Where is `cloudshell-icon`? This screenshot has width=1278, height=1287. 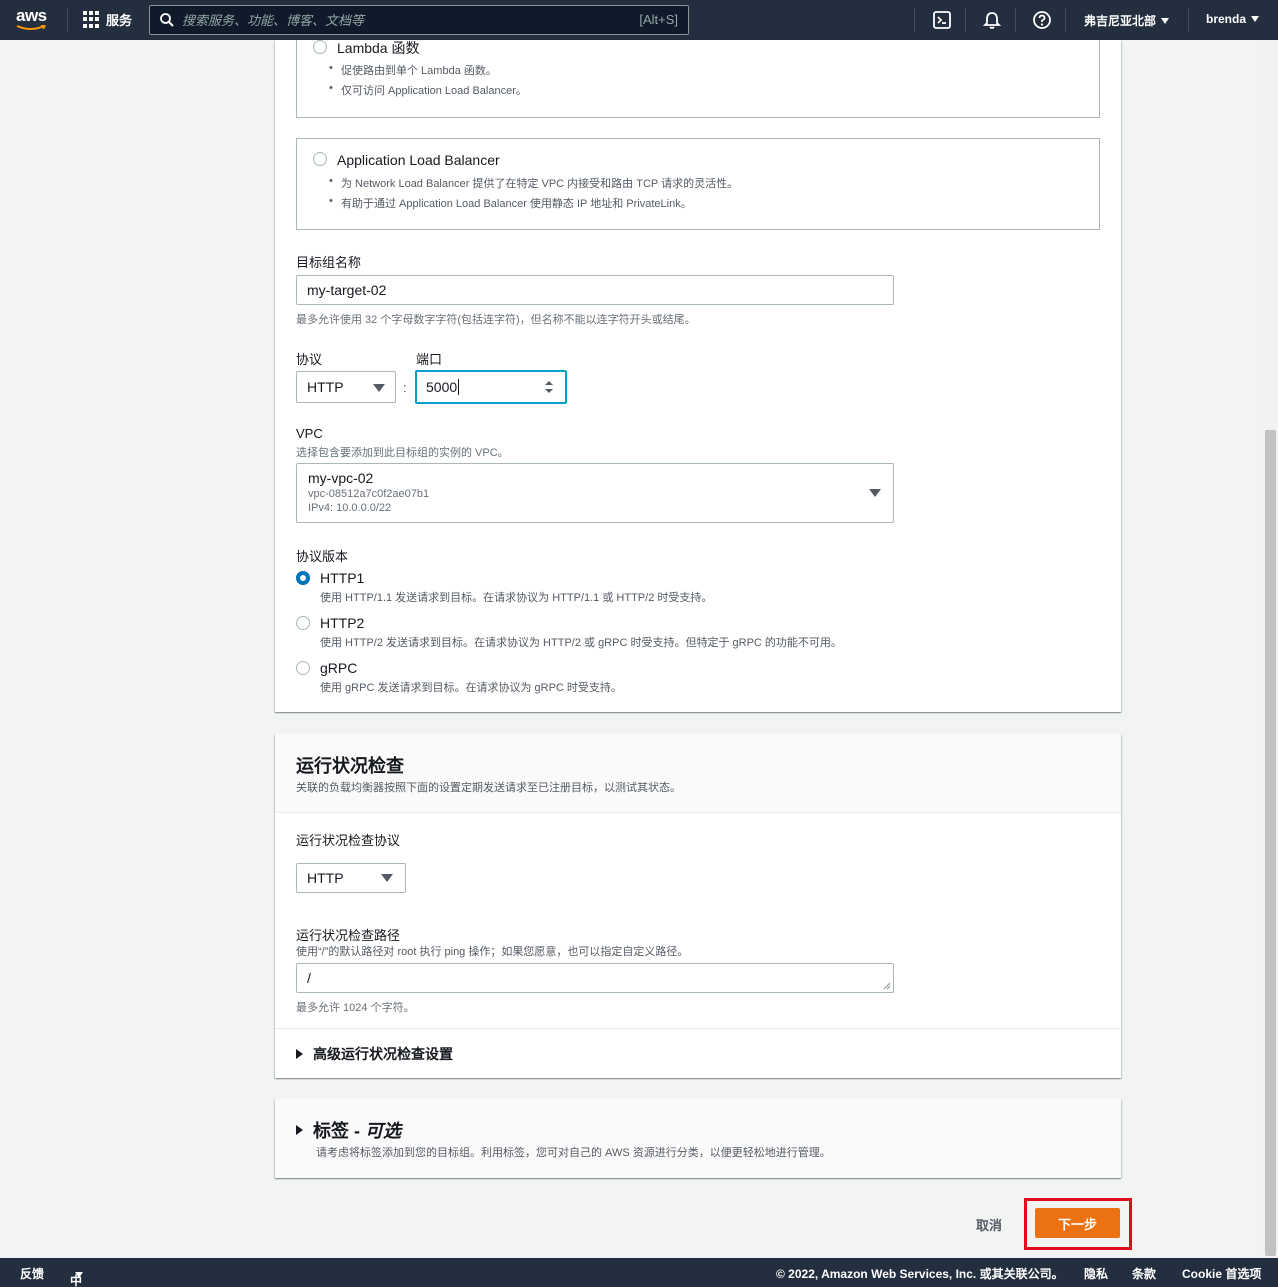
cloudshell-icon is located at coordinates (942, 20).